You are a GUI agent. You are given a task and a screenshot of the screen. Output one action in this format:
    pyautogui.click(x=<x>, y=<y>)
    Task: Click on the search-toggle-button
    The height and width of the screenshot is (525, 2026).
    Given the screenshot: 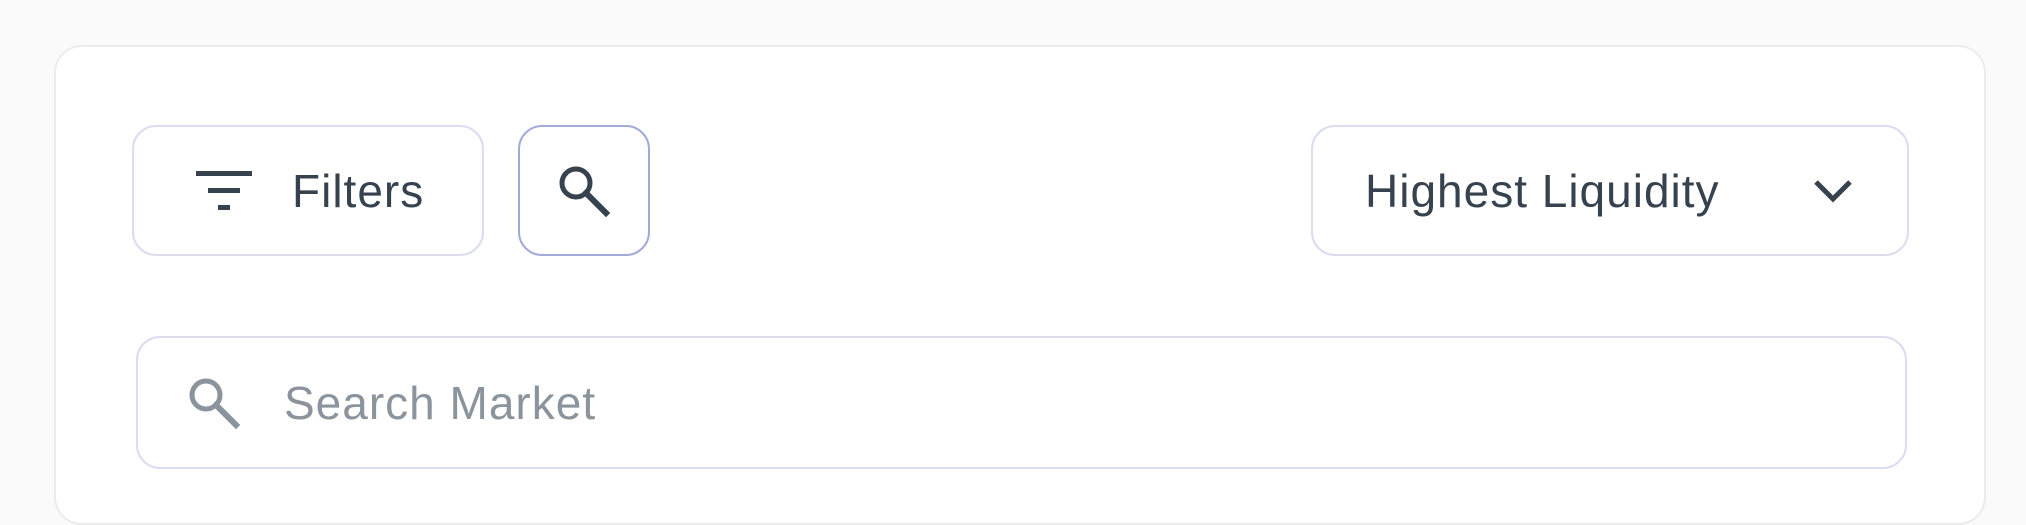 What is the action you would take?
    pyautogui.click(x=584, y=190)
    